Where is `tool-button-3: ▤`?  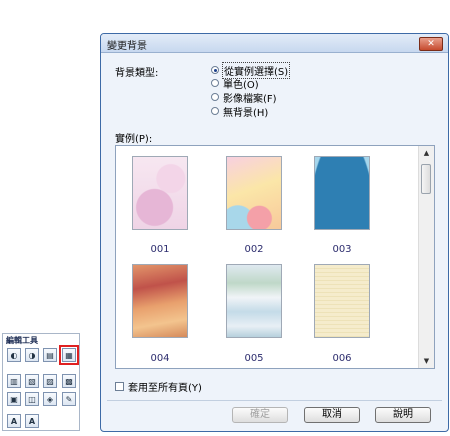
tool-button-3: ▤ is located at coordinates (50, 355).